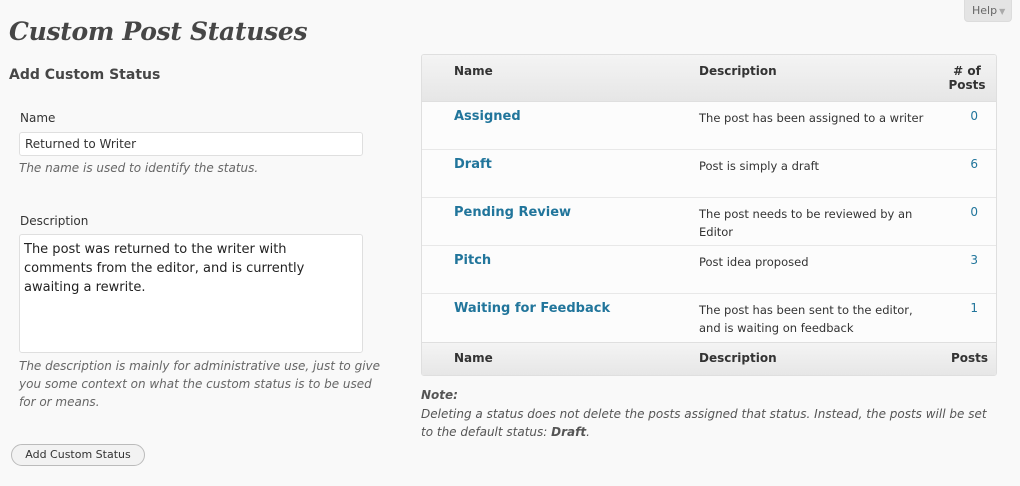 The height and width of the screenshot is (486, 1020). What do you see at coordinates (985, 10) in the screenshot?
I see `help-label: Help` at bounding box center [985, 10].